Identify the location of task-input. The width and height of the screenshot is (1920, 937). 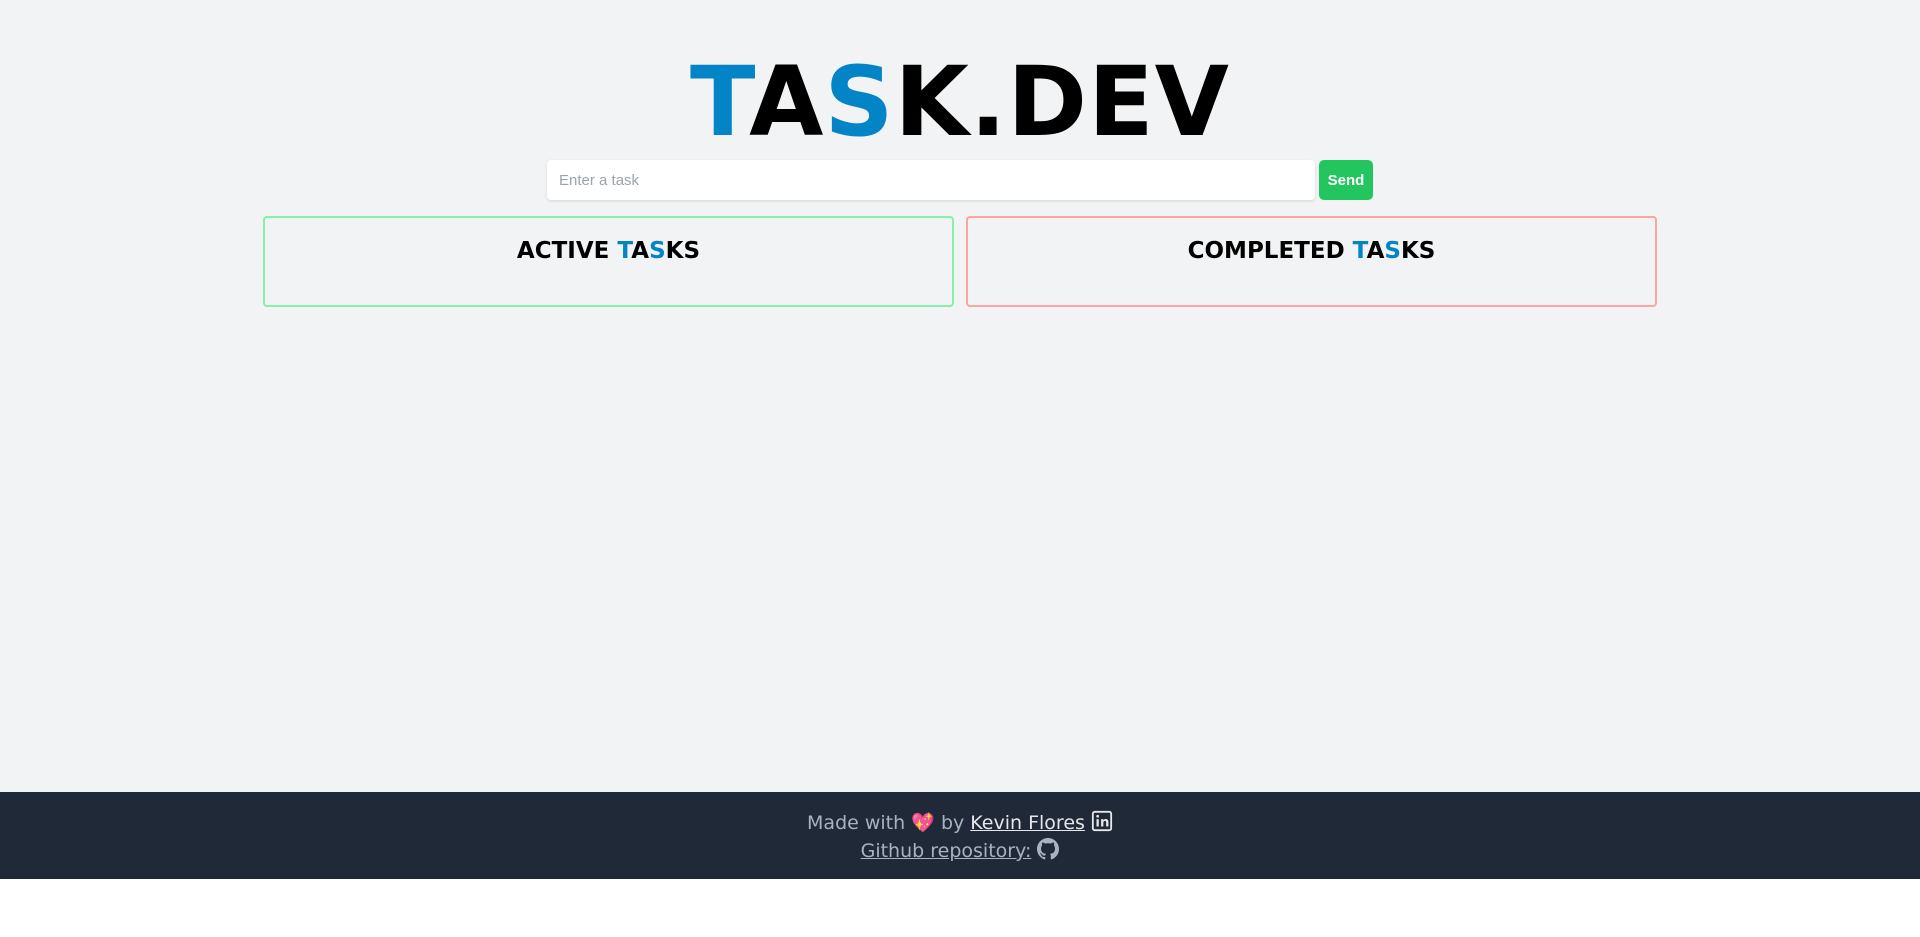
(931, 180).